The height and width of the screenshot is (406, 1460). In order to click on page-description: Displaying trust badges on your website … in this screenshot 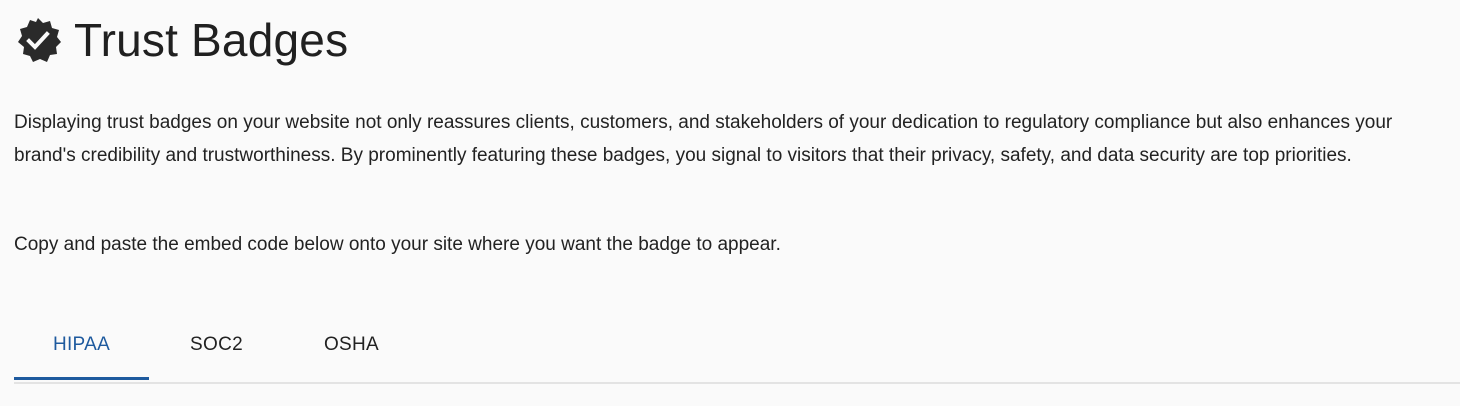, I will do `click(703, 139)`.